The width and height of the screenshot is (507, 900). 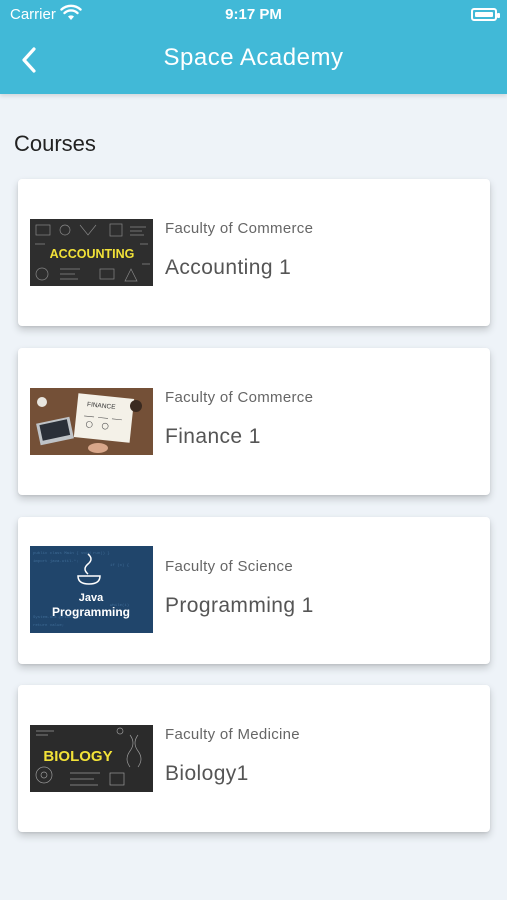 I want to click on thumbnail-text-1: Java, so click(x=91, y=598).